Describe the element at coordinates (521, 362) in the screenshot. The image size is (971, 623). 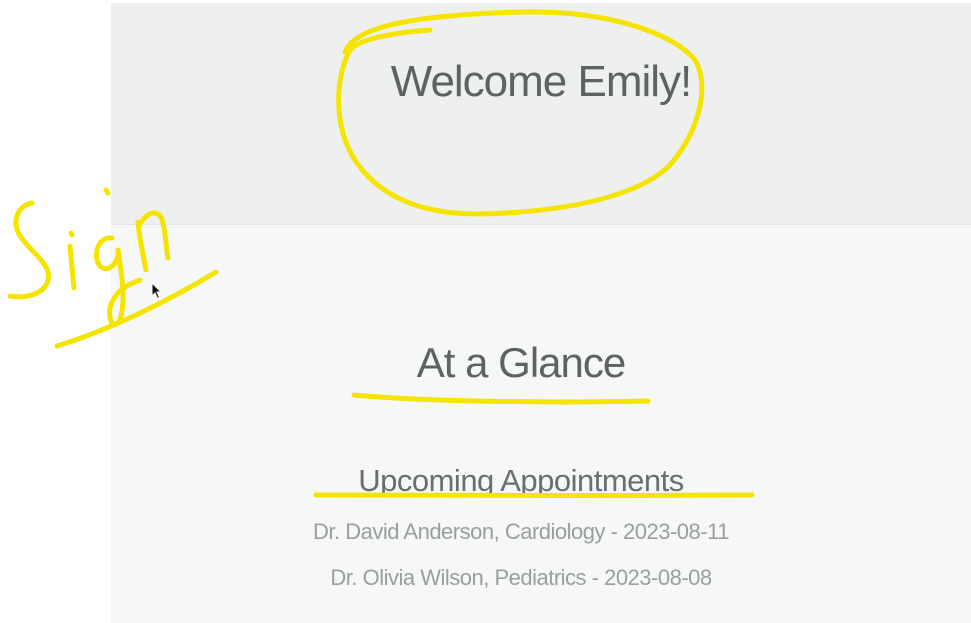
I see `at-a-glance-heading: At a Glance` at that location.